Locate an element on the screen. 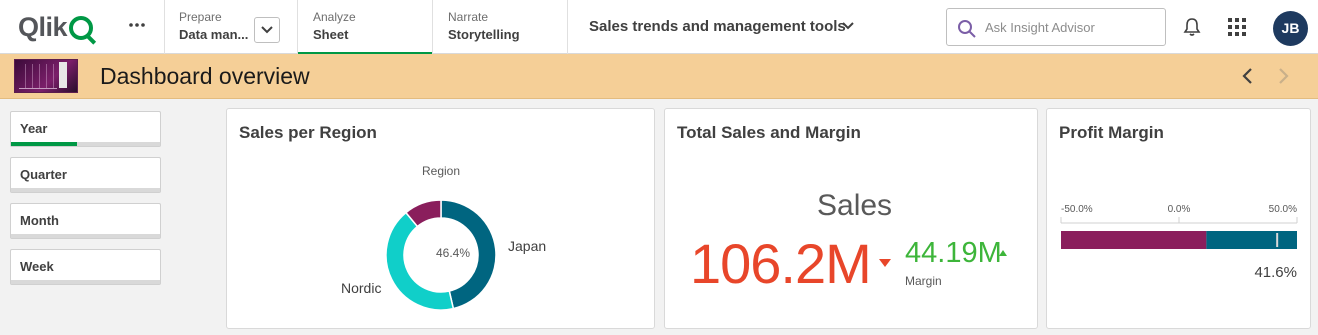 This screenshot has height=335, width=1318. filter-year-label: Year is located at coordinates (34, 128).